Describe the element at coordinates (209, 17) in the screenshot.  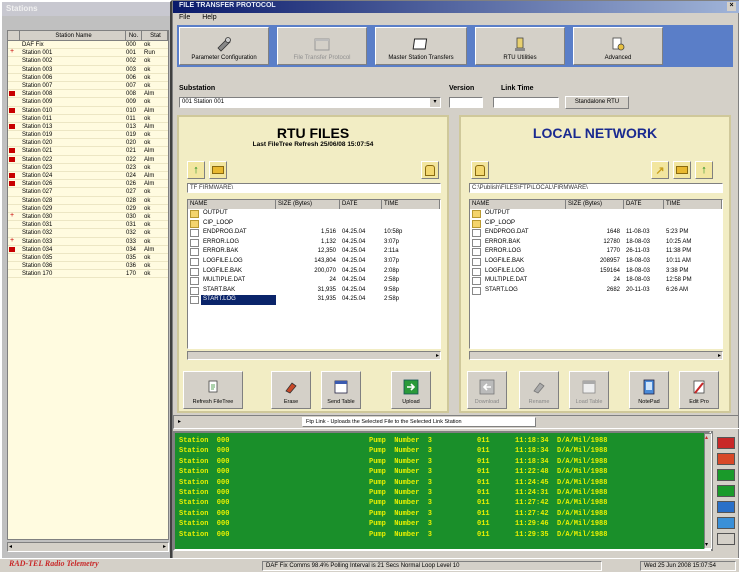
I see `menu-help: Help` at that location.